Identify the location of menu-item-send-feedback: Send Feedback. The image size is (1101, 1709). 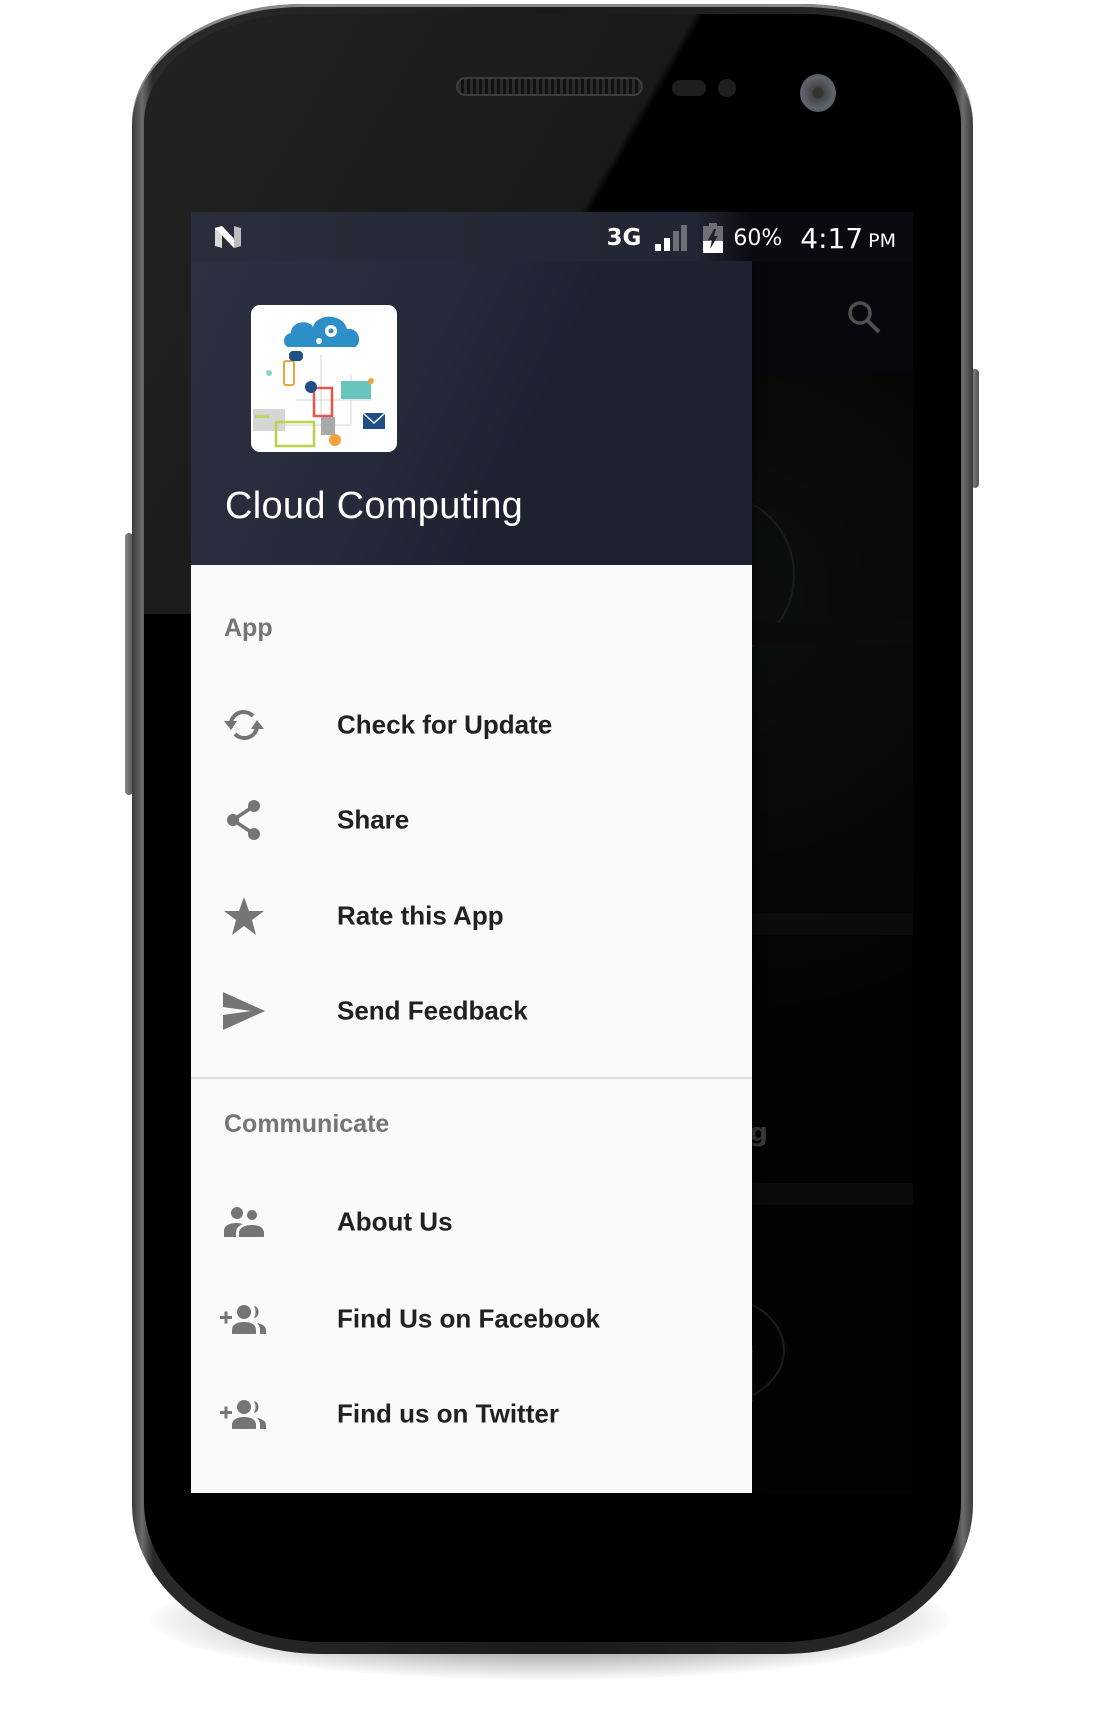
(471, 1011).